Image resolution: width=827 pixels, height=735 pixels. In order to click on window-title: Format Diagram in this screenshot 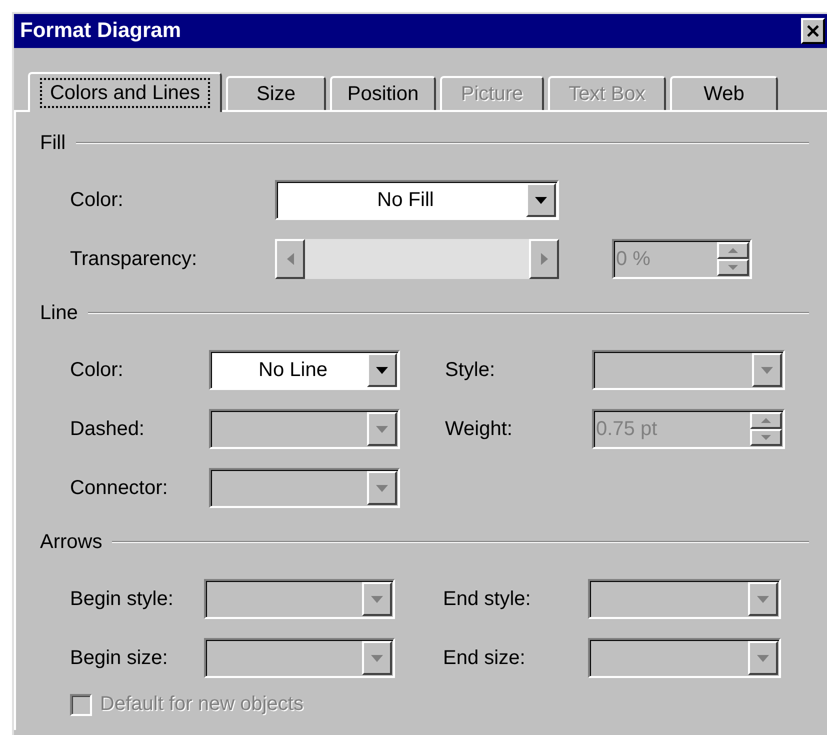, I will do `click(101, 31)`.